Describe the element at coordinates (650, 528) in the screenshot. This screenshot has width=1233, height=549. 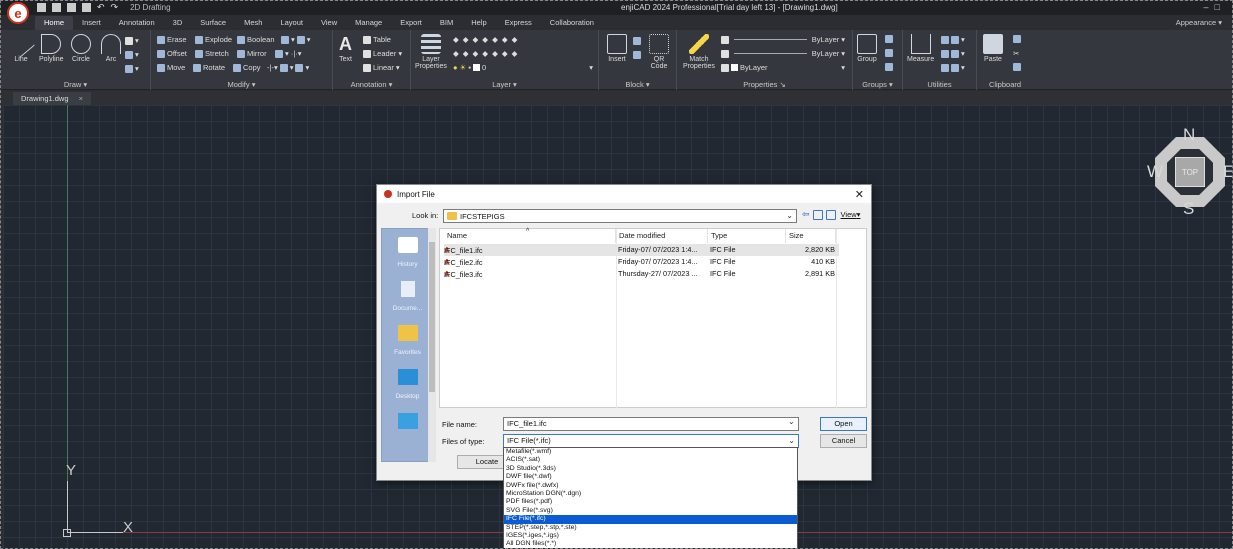
I see `filetype-option: STEP(*.step,*.stp,*.ste)` at that location.